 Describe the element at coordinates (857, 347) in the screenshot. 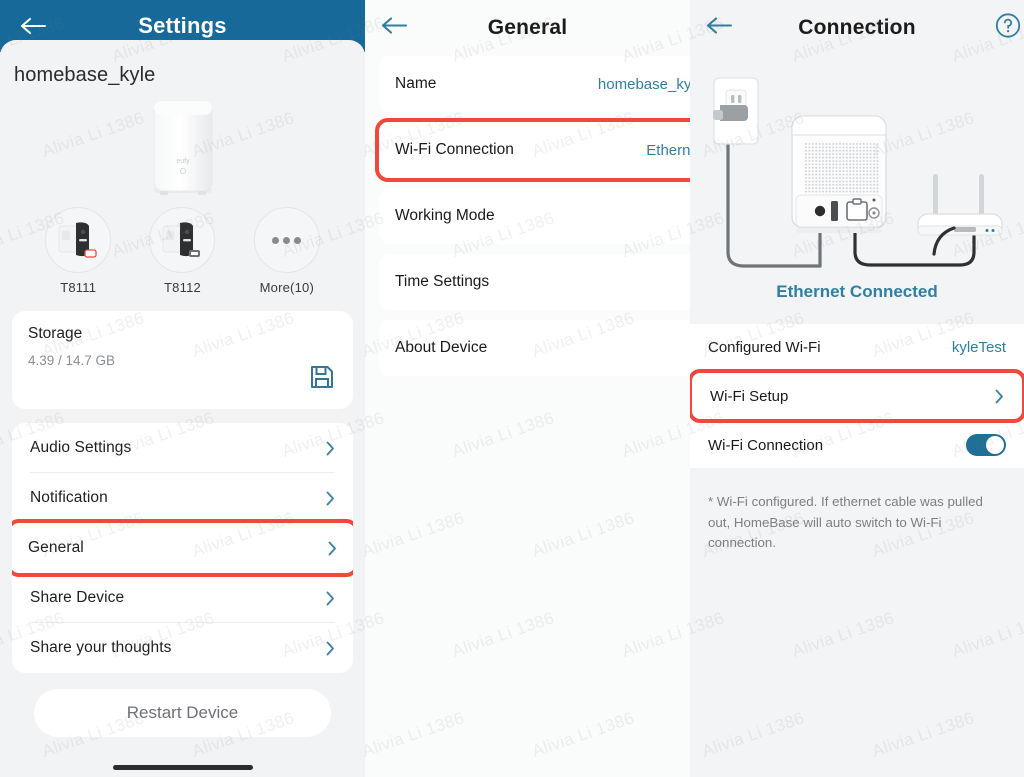

I see `connection-row-configured-wifi: Configured Wi-Fi kyleTest` at that location.